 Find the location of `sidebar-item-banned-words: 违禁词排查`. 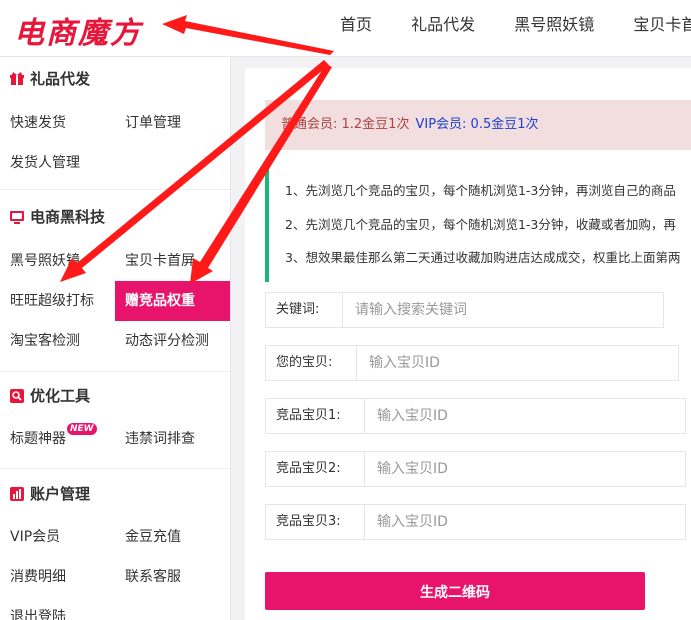

sidebar-item-banned-words: 违禁词排查 is located at coordinates (172, 439).